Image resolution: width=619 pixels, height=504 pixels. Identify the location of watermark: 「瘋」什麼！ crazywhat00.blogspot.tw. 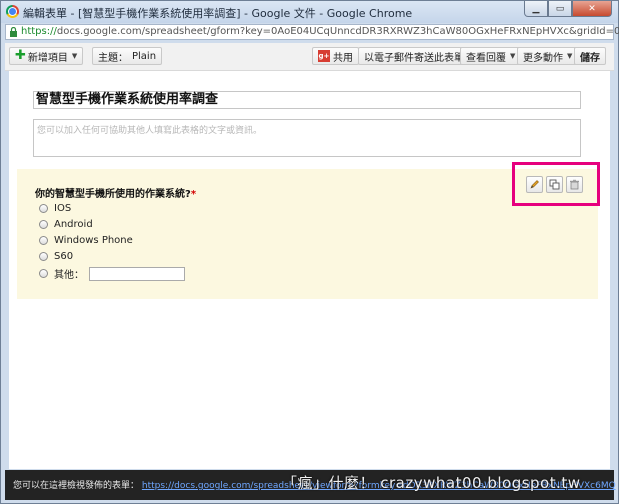
(431, 483).